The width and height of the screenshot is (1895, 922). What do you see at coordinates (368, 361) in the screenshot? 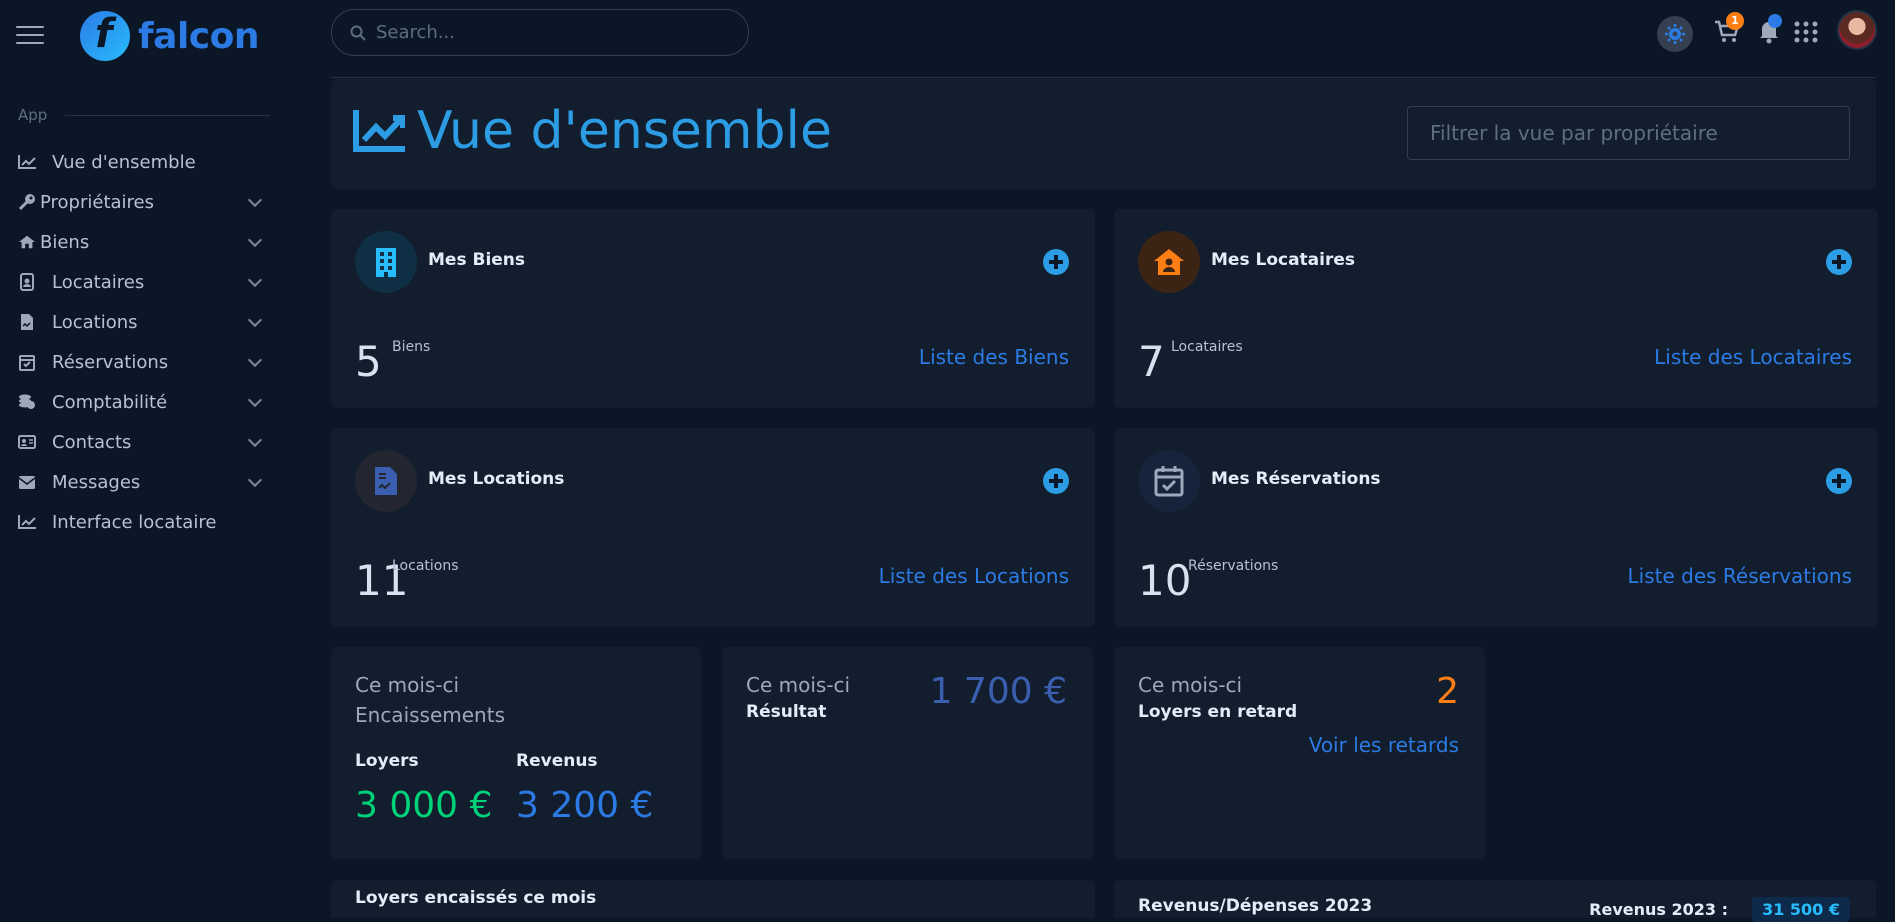
I see `biens-count: 5` at bounding box center [368, 361].